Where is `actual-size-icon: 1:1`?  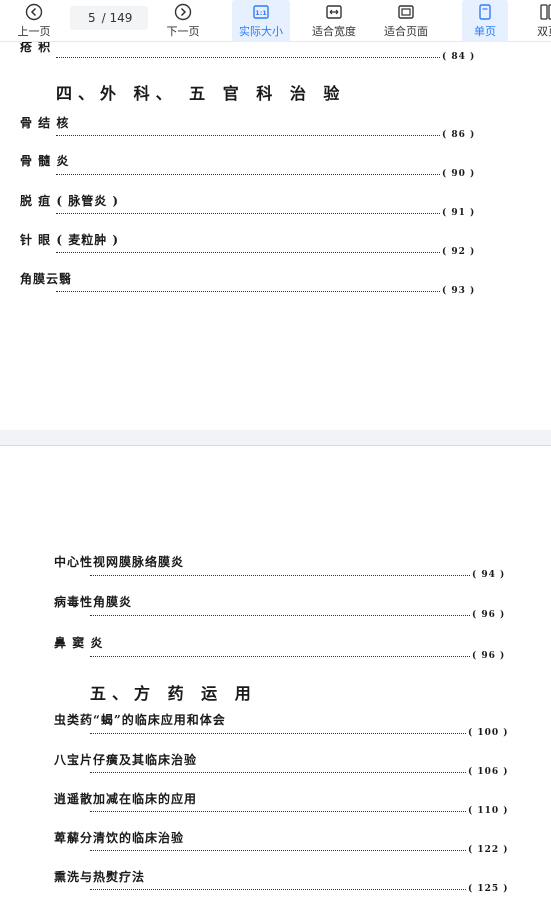 actual-size-icon: 1:1 is located at coordinates (261, 12).